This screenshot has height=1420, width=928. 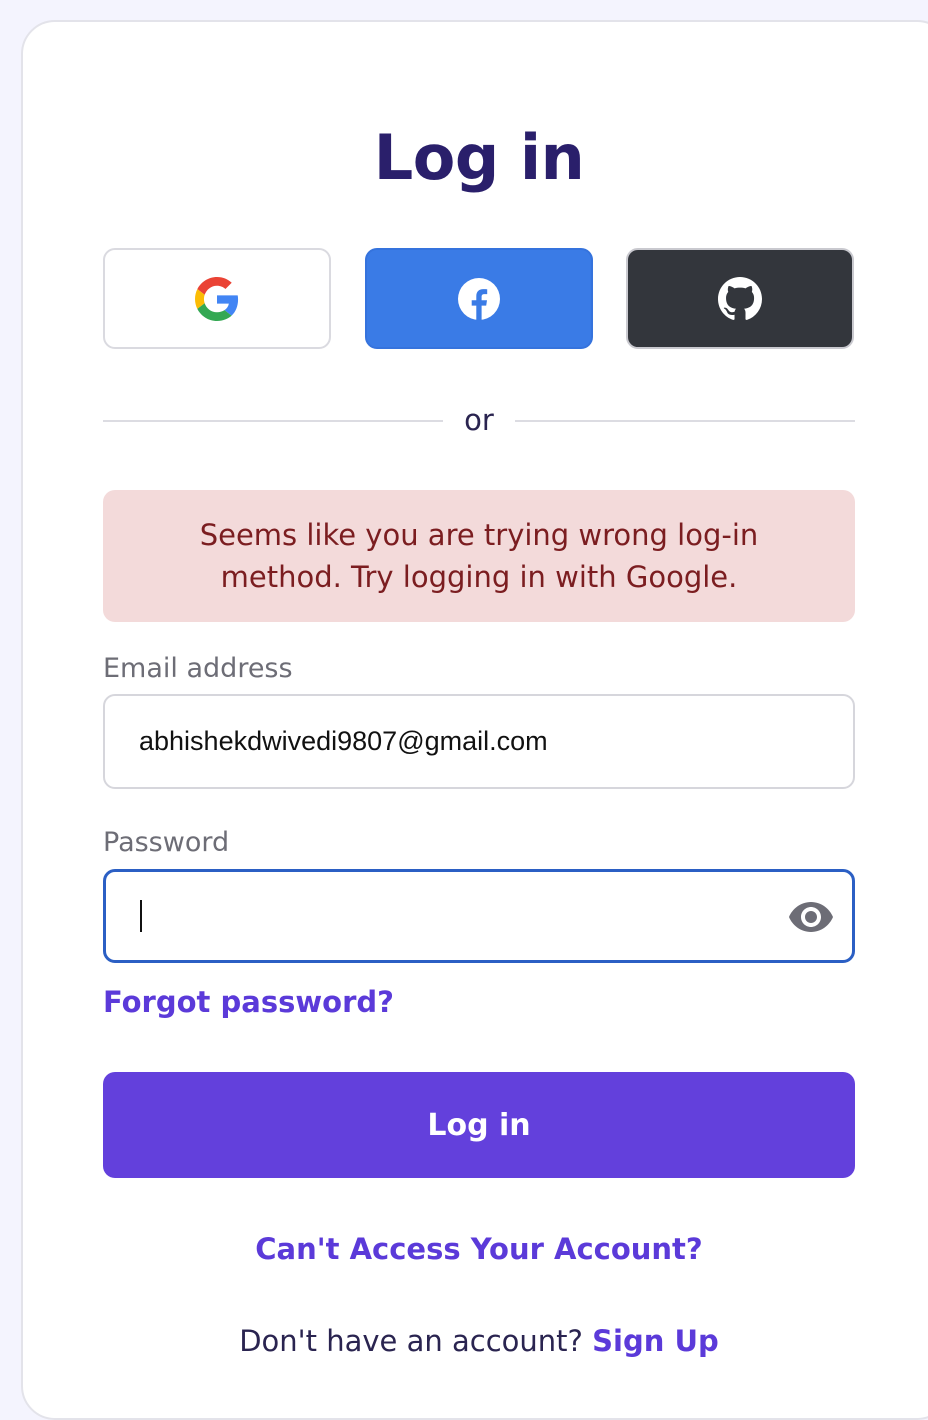 I want to click on signup-link: Sign Up, so click(x=655, y=1341).